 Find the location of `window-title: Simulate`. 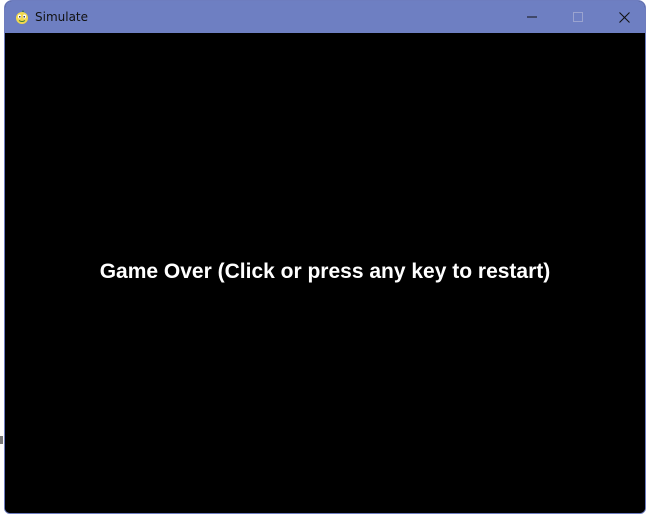

window-title: Simulate is located at coordinates (62, 17).